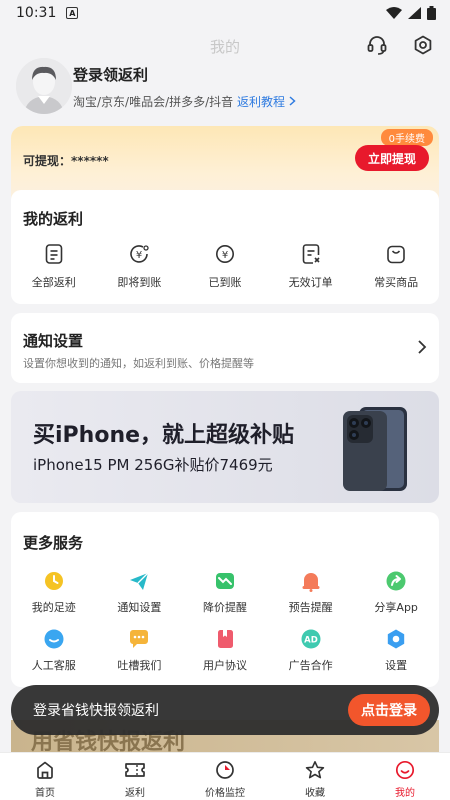 The height and width of the screenshot is (800, 450). Describe the element at coordinates (423, 45) in the screenshot. I see `settings-button` at that location.